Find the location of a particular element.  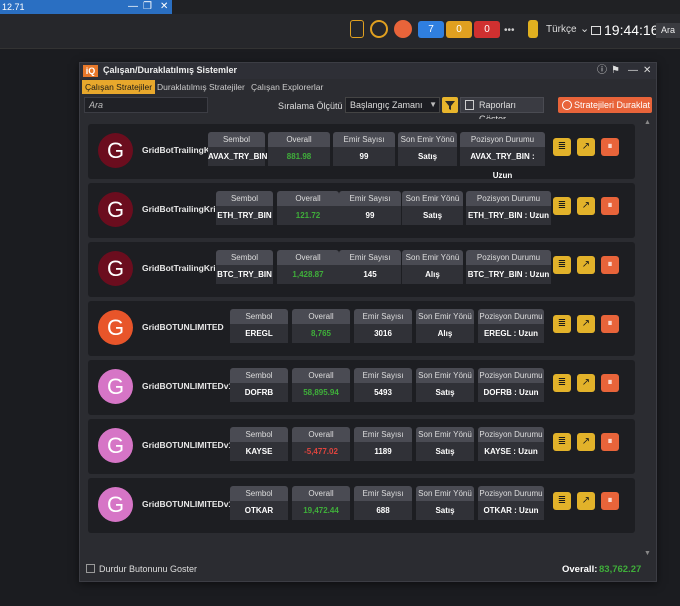

cell-value: ETH_TRY_BIN is located at coordinates (244, 215).